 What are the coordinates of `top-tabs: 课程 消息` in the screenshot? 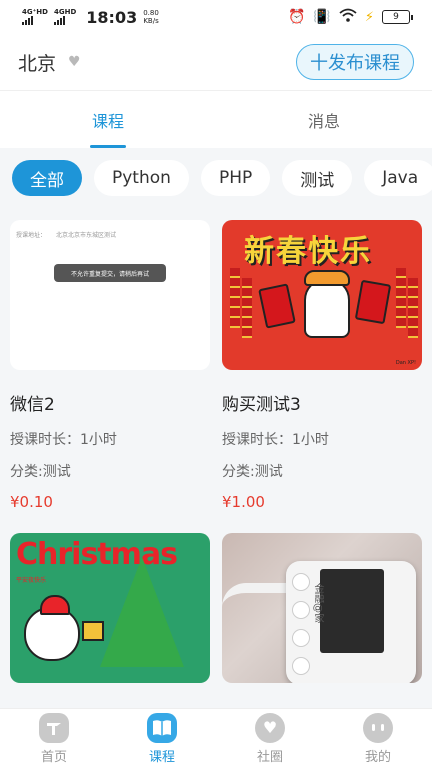 It's located at (216, 119).